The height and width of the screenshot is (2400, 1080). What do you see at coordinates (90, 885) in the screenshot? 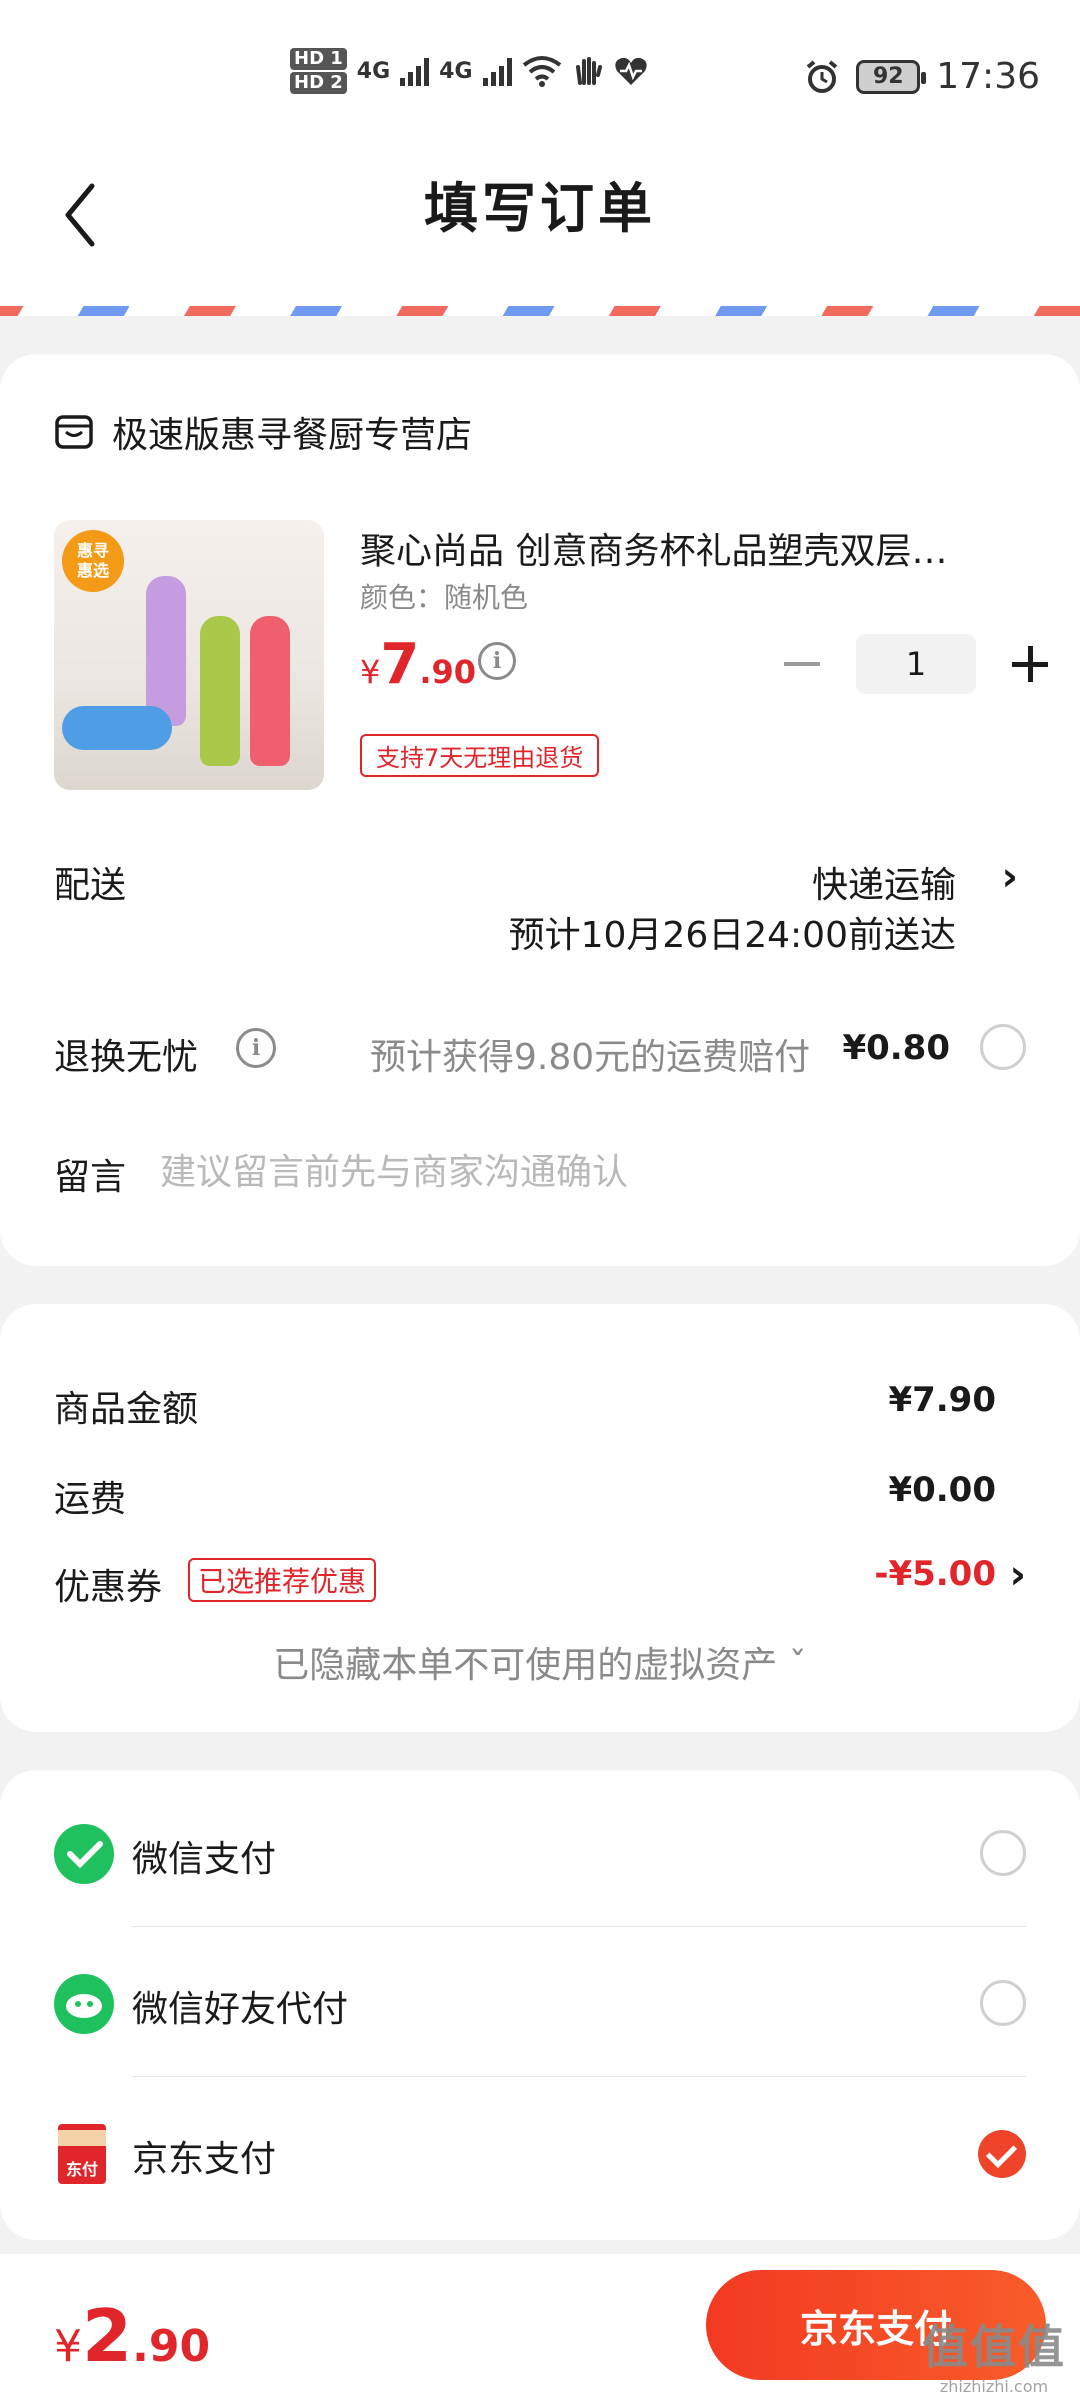
I see `delivery-label: 配送` at bounding box center [90, 885].